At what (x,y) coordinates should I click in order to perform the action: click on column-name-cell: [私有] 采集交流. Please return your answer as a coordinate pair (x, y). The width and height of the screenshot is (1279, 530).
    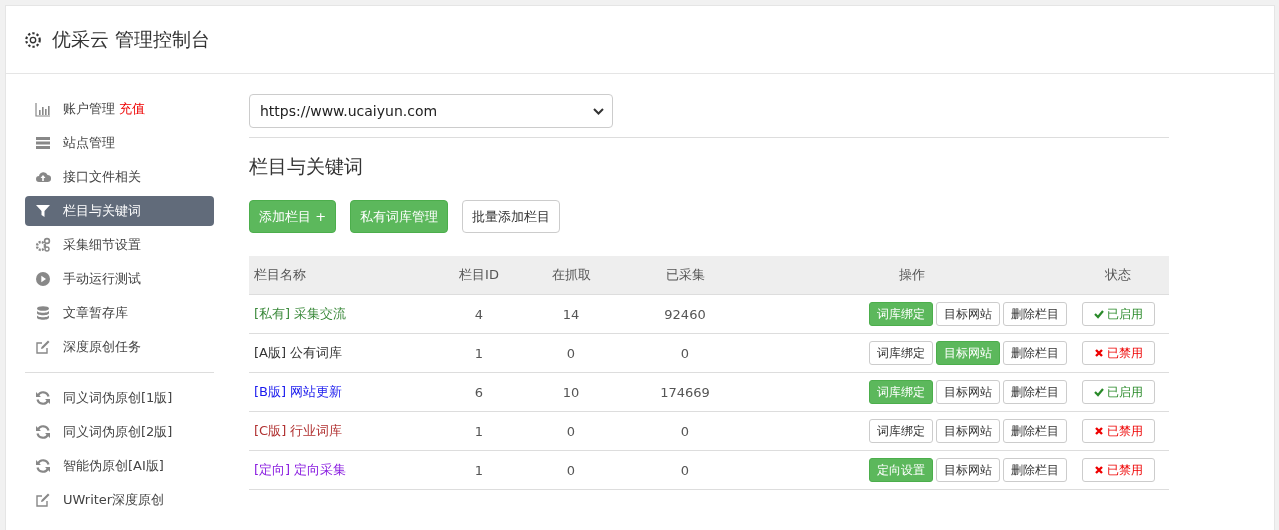
    Looking at the image, I should click on (339, 314).